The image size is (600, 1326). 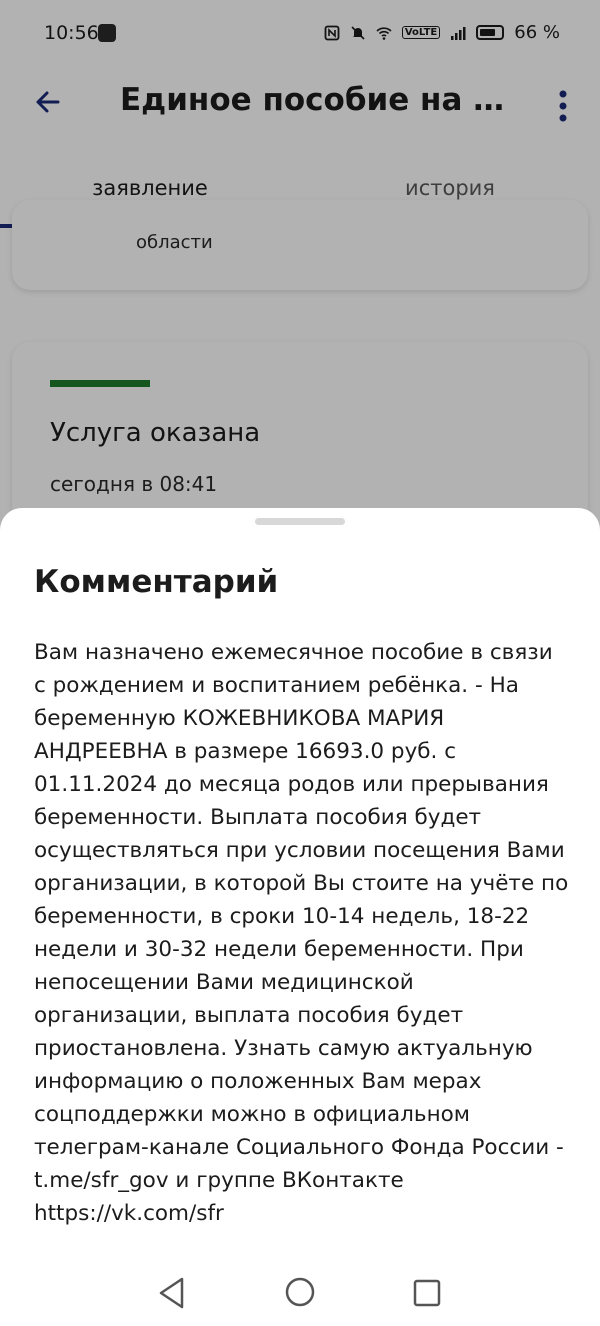 What do you see at coordinates (156, 582) in the screenshot?
I see `sheet-title: Комментарий` at bounding box center [156, 582].